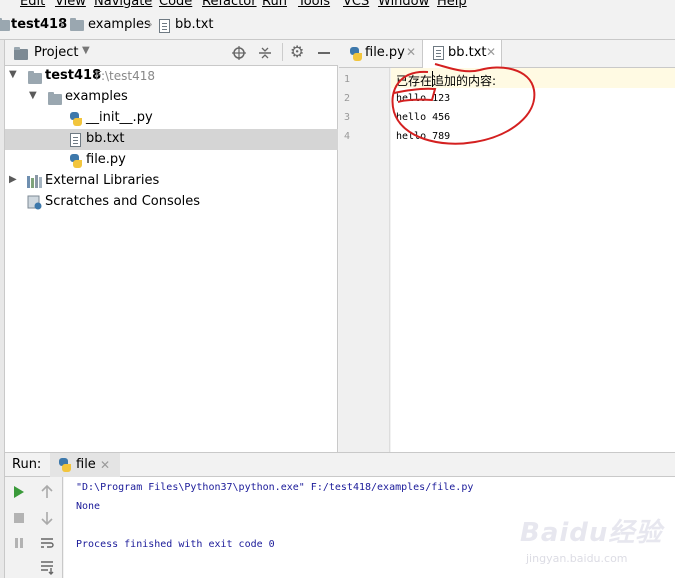 Image resolution: width=675 pixels, height=578 pixels. I want to click on libraries-icon, so click(34, 181).